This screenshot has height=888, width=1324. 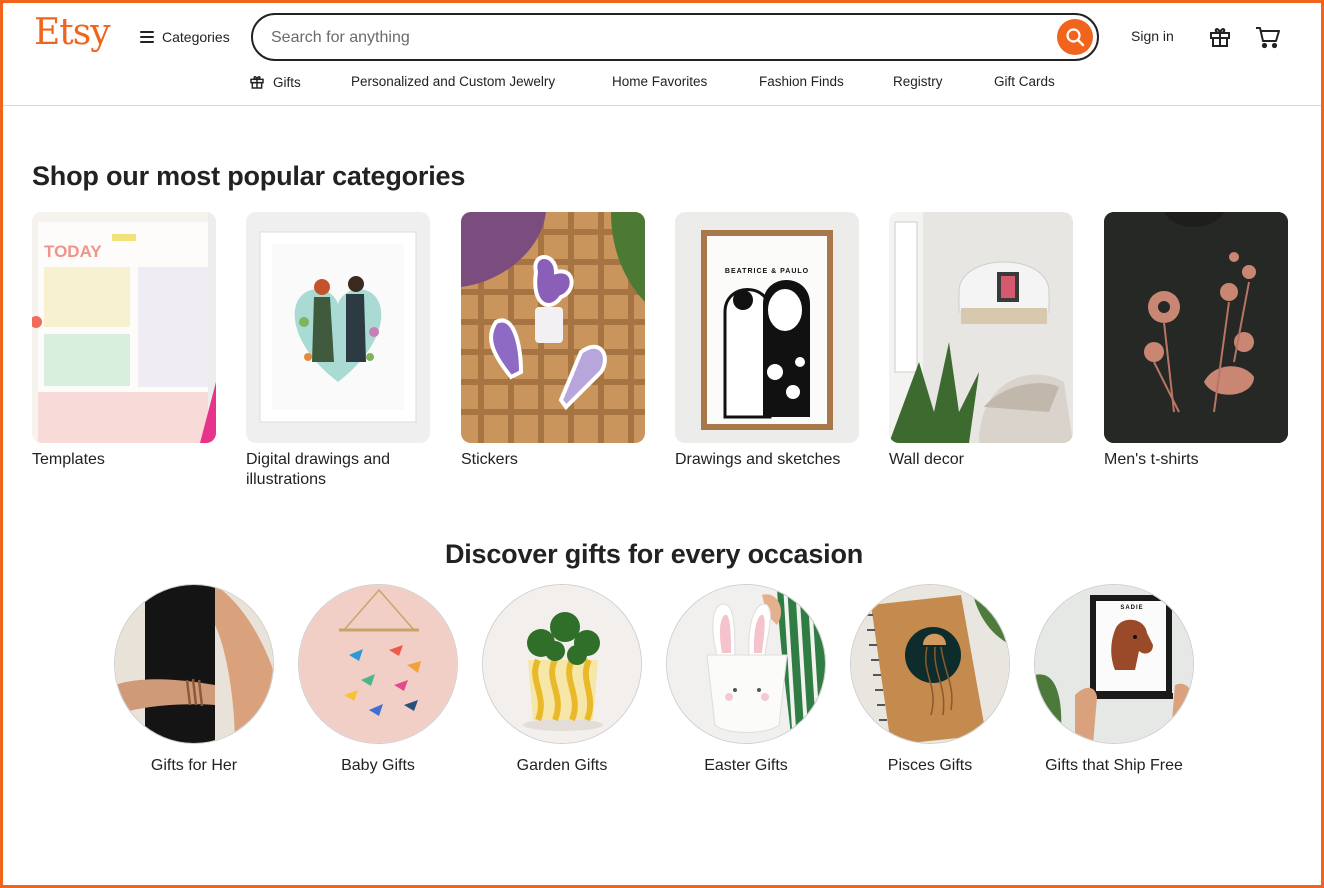 What do you see at coordinates (926, 459) in the screenshot?
I see `category-label: Wall decor` at bounding box center [926, 459].